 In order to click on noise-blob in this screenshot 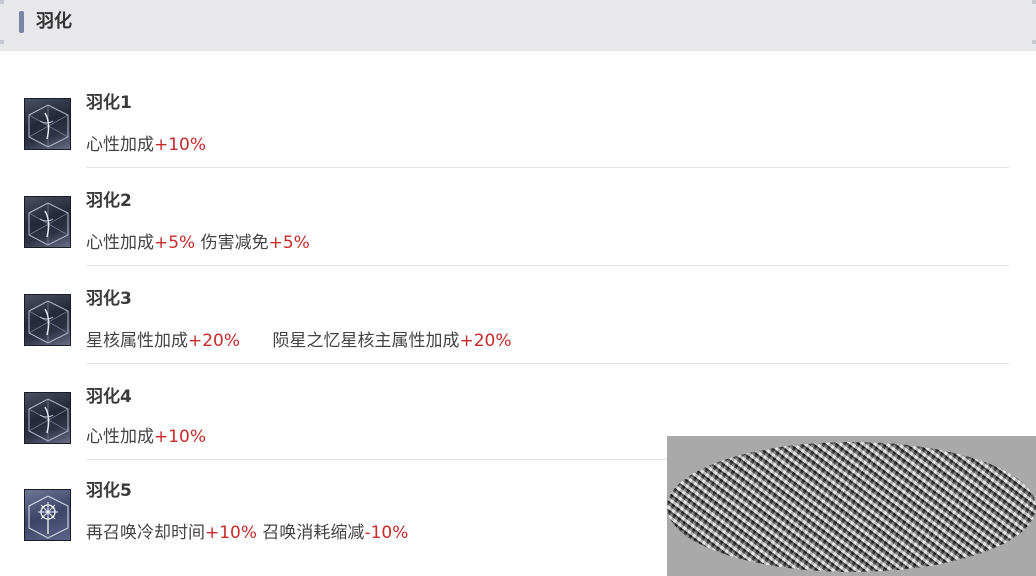, I will do `click(851, 507)`.